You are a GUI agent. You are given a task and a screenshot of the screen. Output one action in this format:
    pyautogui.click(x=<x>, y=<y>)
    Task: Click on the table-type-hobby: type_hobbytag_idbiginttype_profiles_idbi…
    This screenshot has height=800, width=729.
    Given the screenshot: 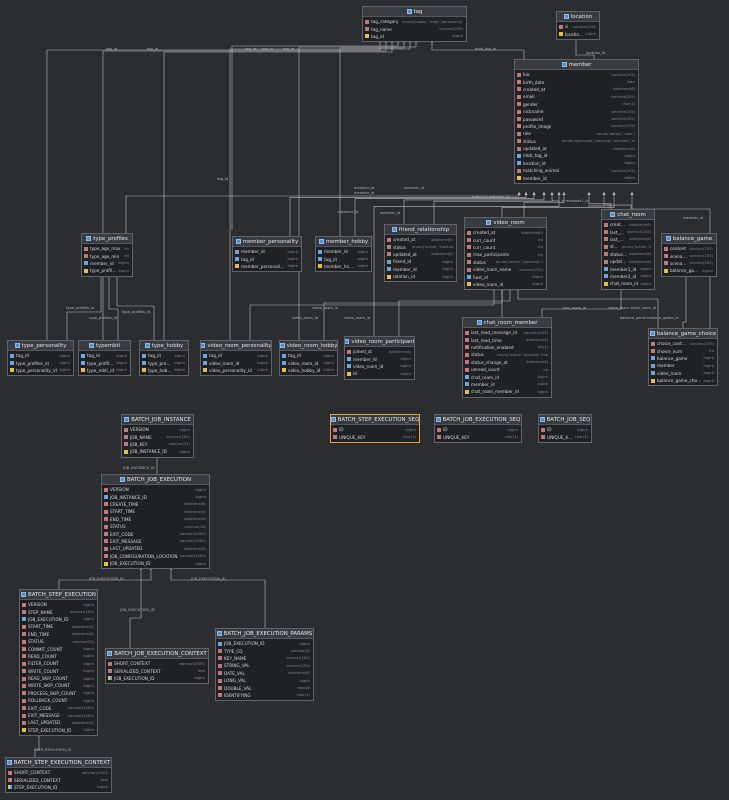 What is the action you would take?
    pyautogui.click(x=164, y=358)
    